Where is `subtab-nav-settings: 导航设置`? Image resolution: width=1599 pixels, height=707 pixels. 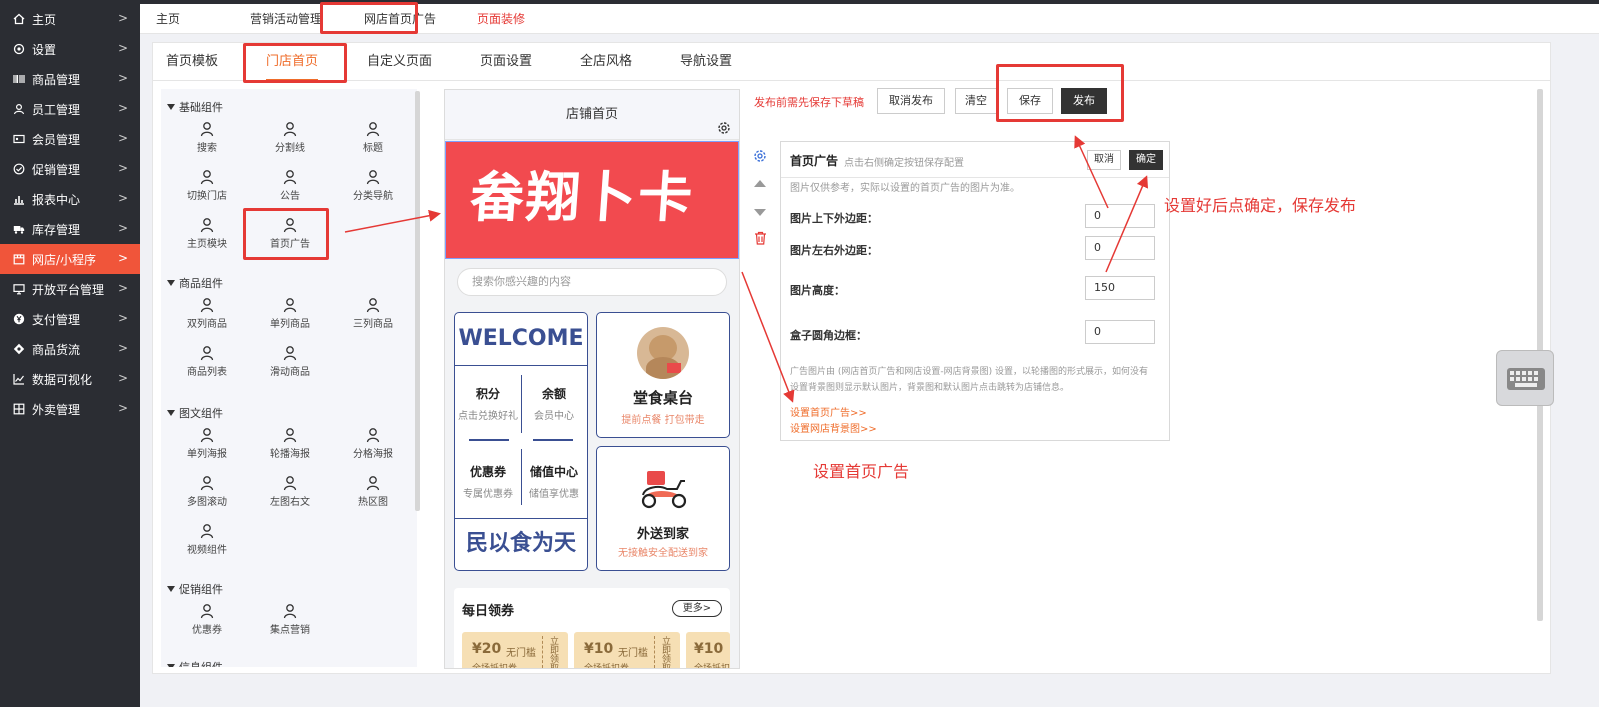 subtab-nav-settings: 导航设置 is located at coordinates (706, 62).